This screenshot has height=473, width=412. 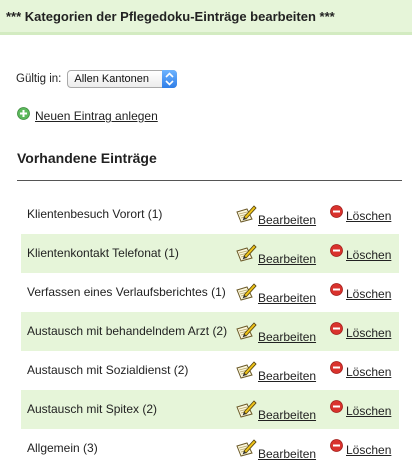 What do you see at coordinates (210, 448) in the screenshot?
I see `list-item: Allgemein (3) Bearbeiten Löschen` at bounding box center [210, 448].